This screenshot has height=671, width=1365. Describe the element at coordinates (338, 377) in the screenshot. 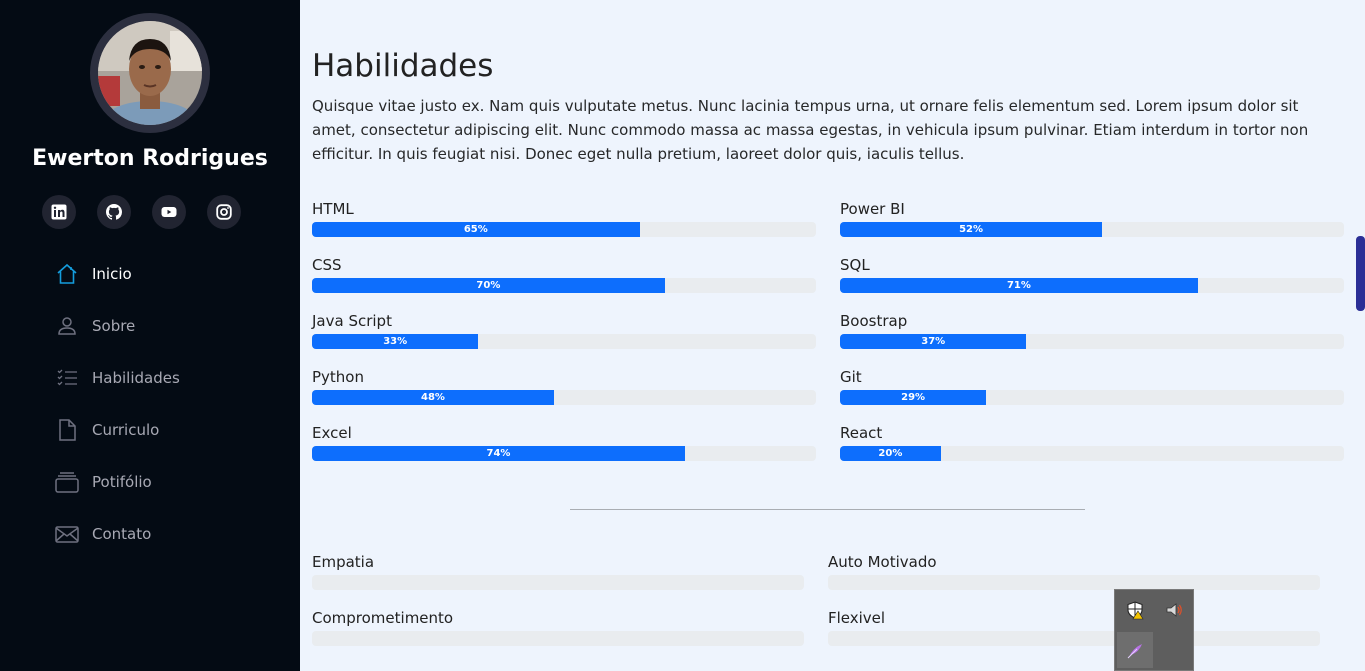

I see `skill-name: Python` at that location.